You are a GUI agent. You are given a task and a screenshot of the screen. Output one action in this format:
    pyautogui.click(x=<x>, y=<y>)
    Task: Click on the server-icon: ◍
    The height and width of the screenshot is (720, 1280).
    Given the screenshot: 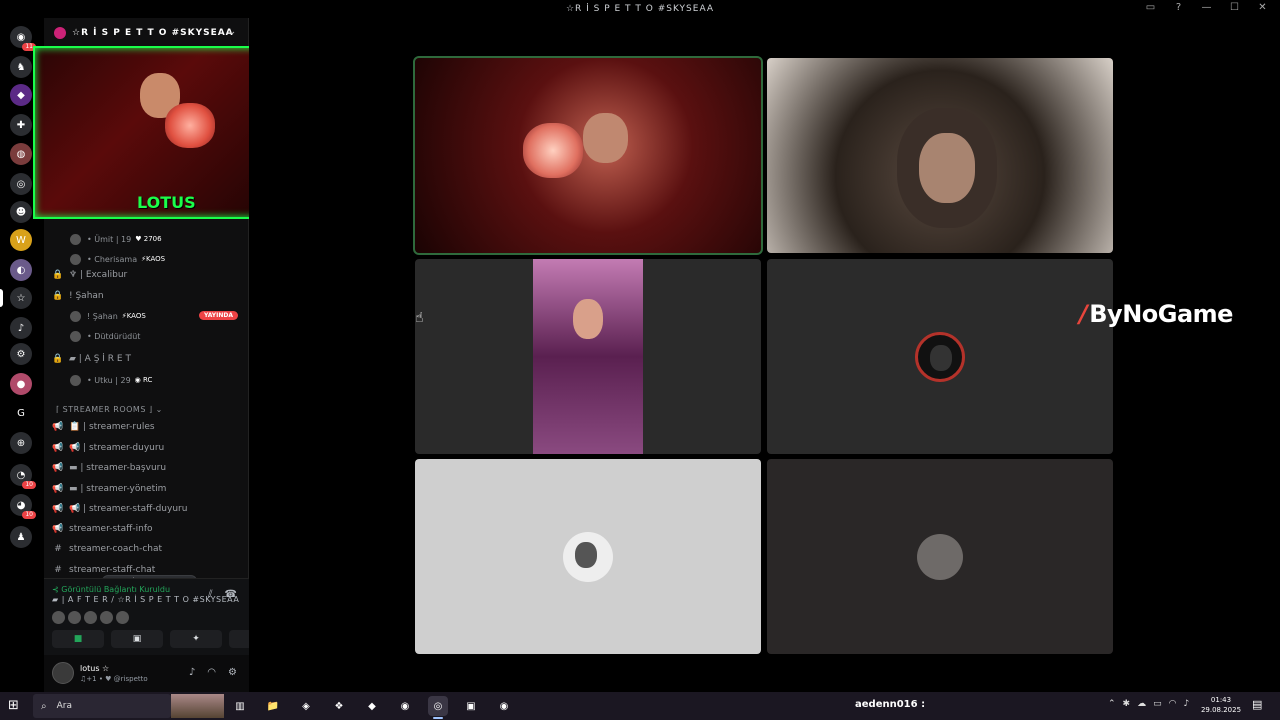 What is the action you would take?
    pyautogui.click(x=21, y=154)
    